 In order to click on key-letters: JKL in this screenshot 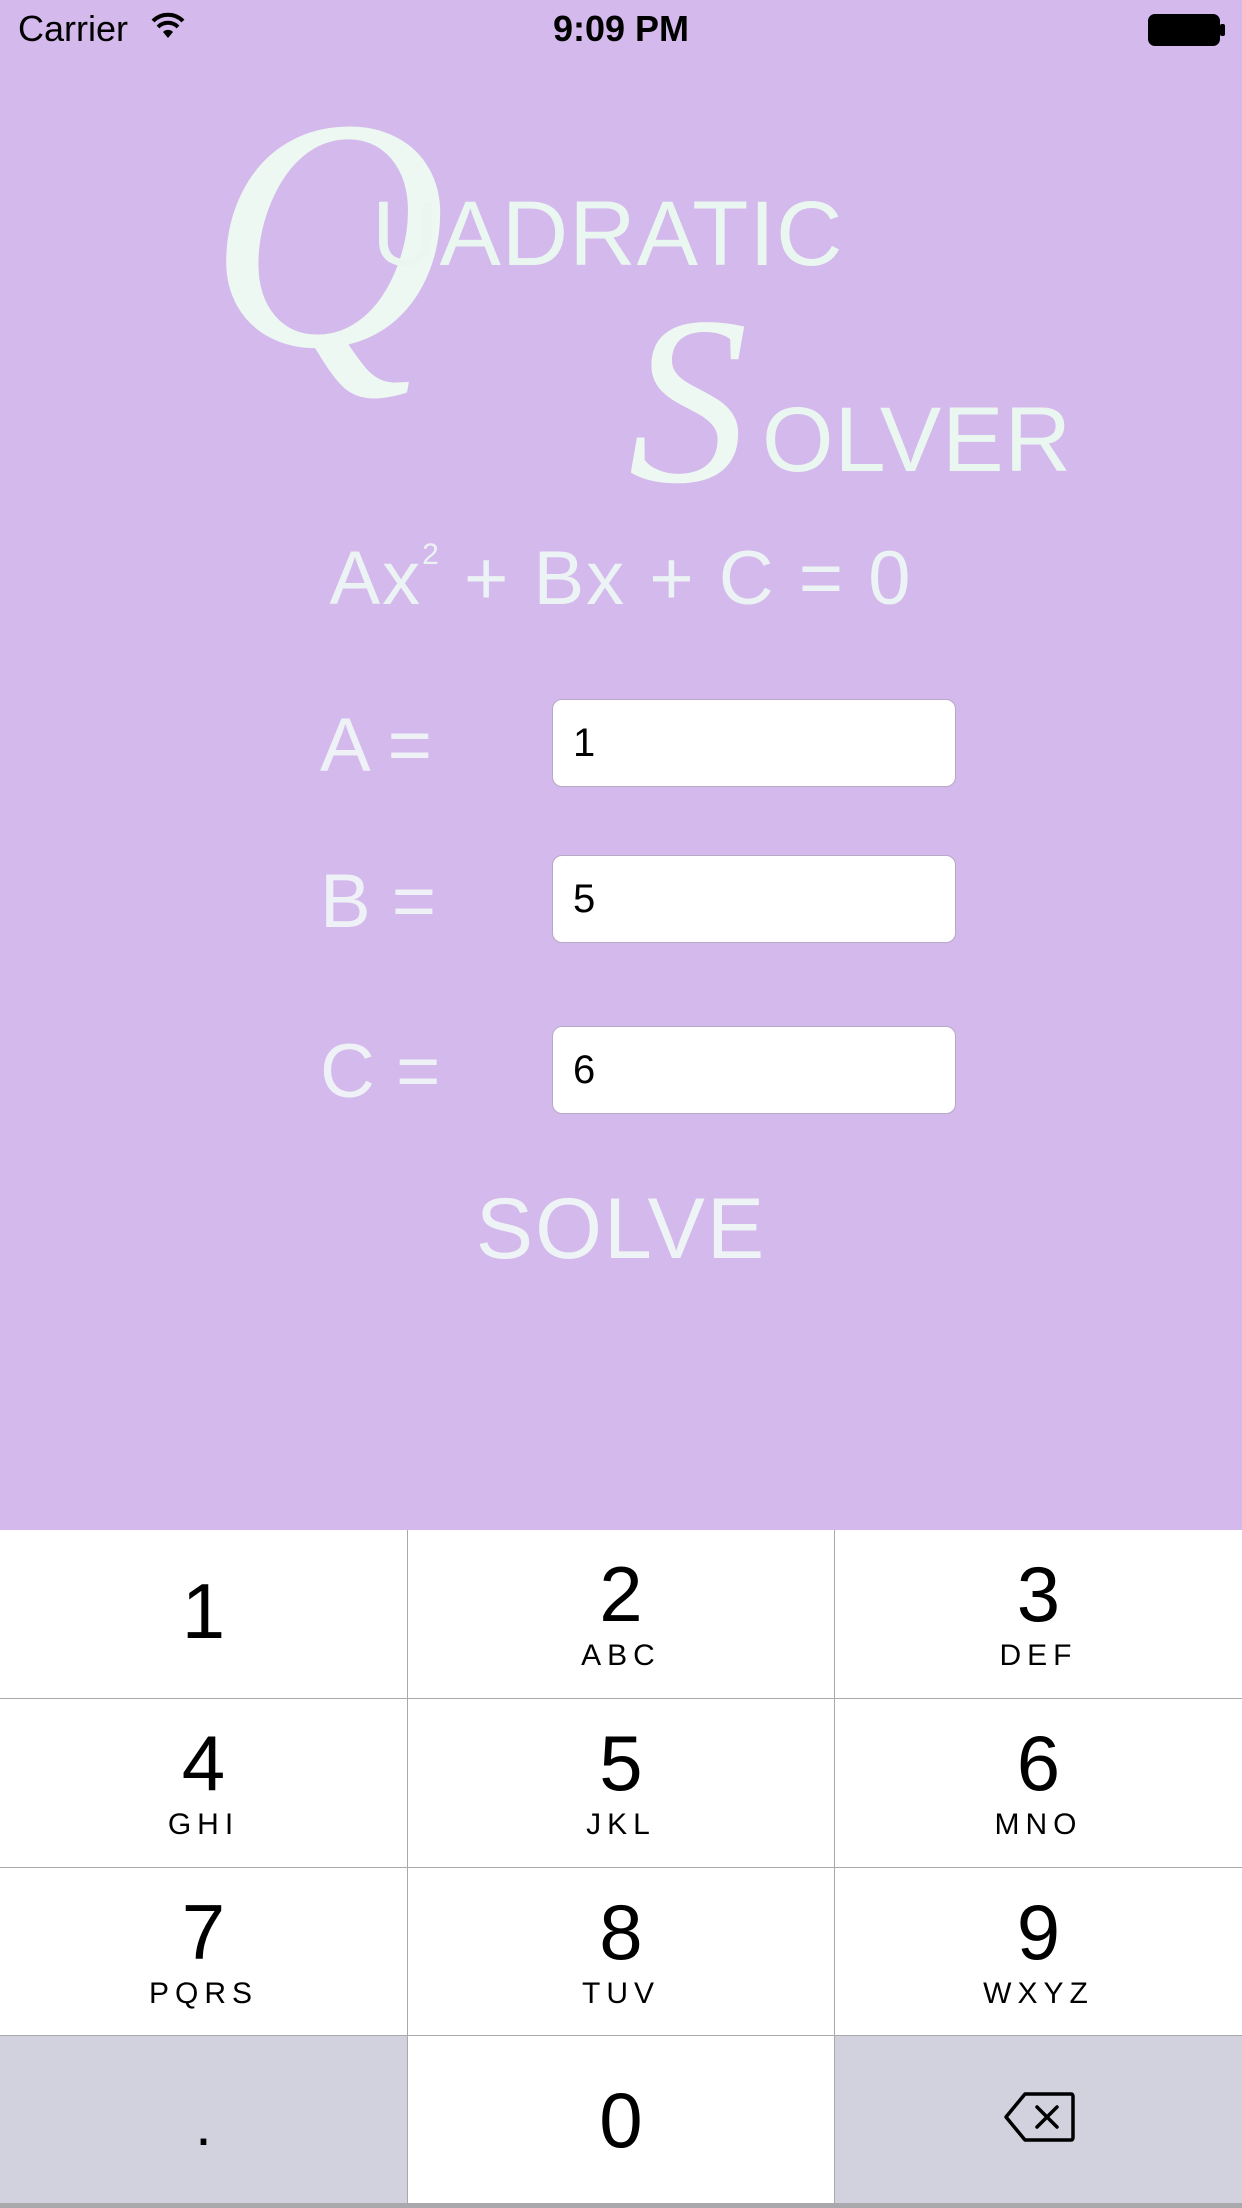, I will do `click(621, 1824)`.